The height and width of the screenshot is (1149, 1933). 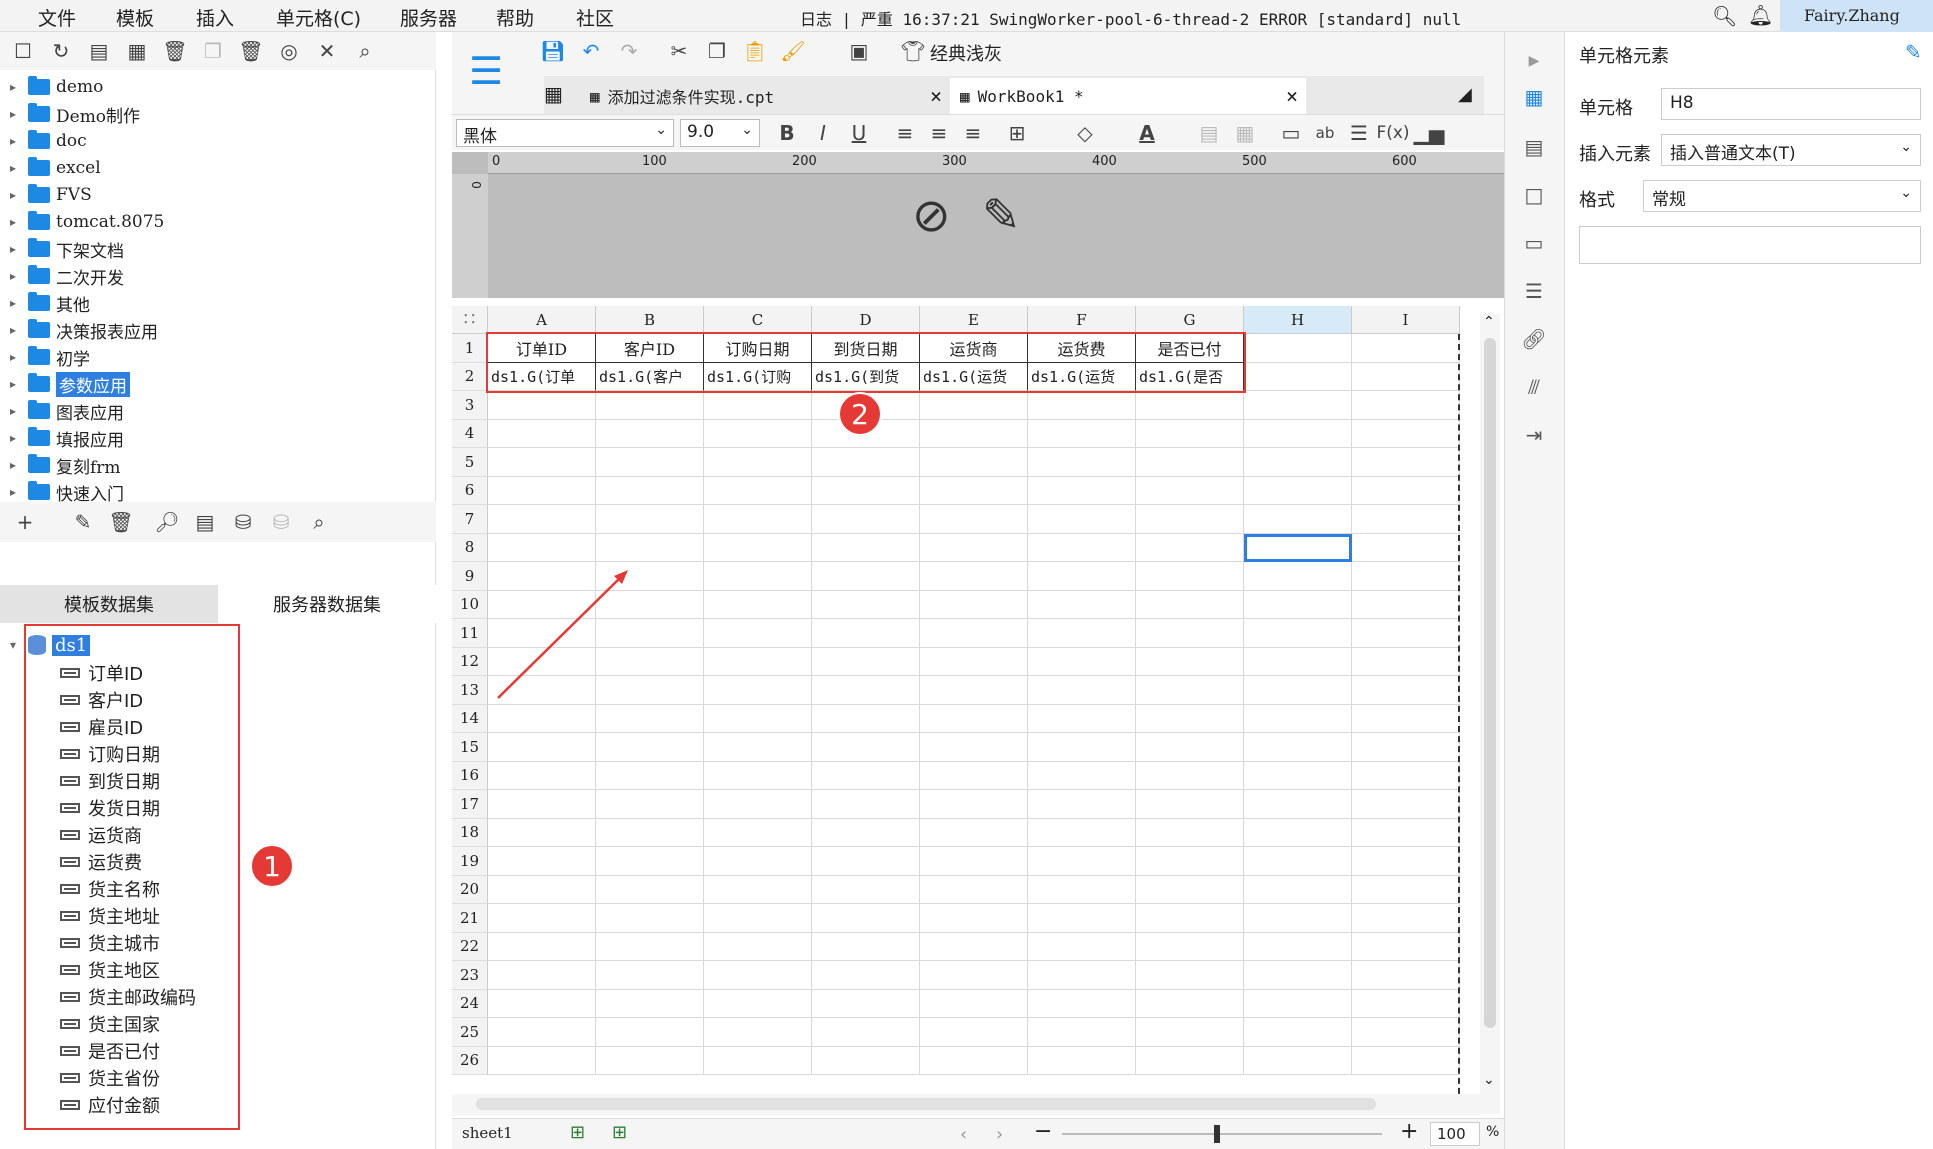 I want to click on row-header: 21, so click(x=470, y=918).